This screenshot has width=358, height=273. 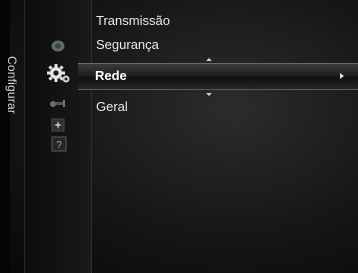 What do you see at coordinates (58, 46) in the screenshot?
I see `channel-icon` at bounding box center [58, 46].